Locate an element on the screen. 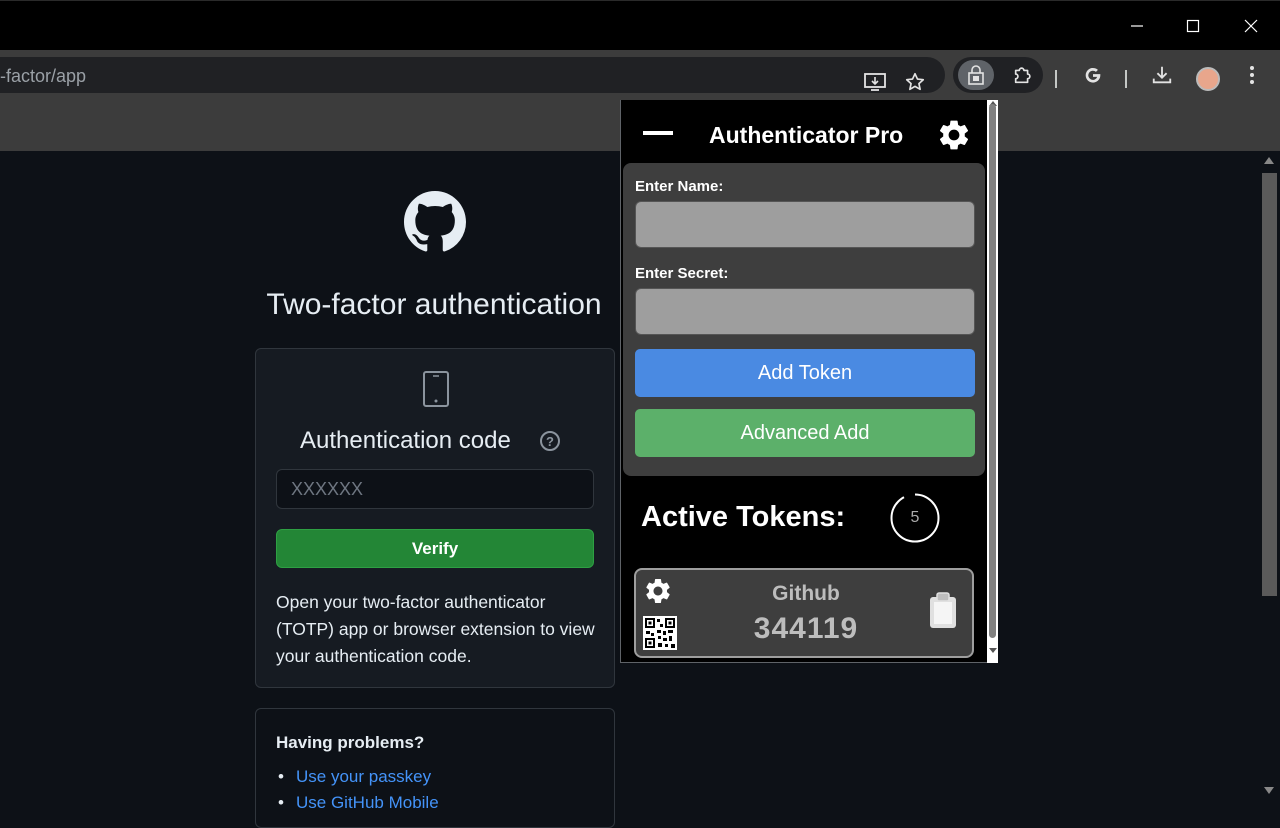 The width and height of the screenshot is (1280, 828). token-code: 344119 is located at coordinates (806, 628).